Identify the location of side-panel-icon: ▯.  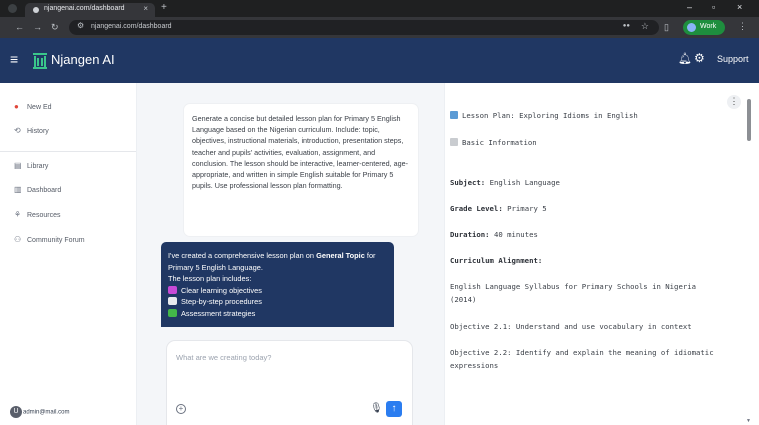
(666, 27).